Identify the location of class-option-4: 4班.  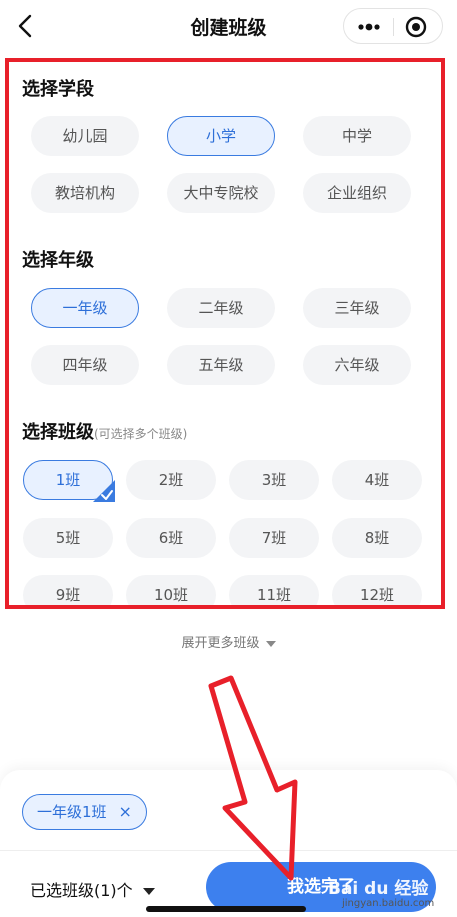
(377, 480).